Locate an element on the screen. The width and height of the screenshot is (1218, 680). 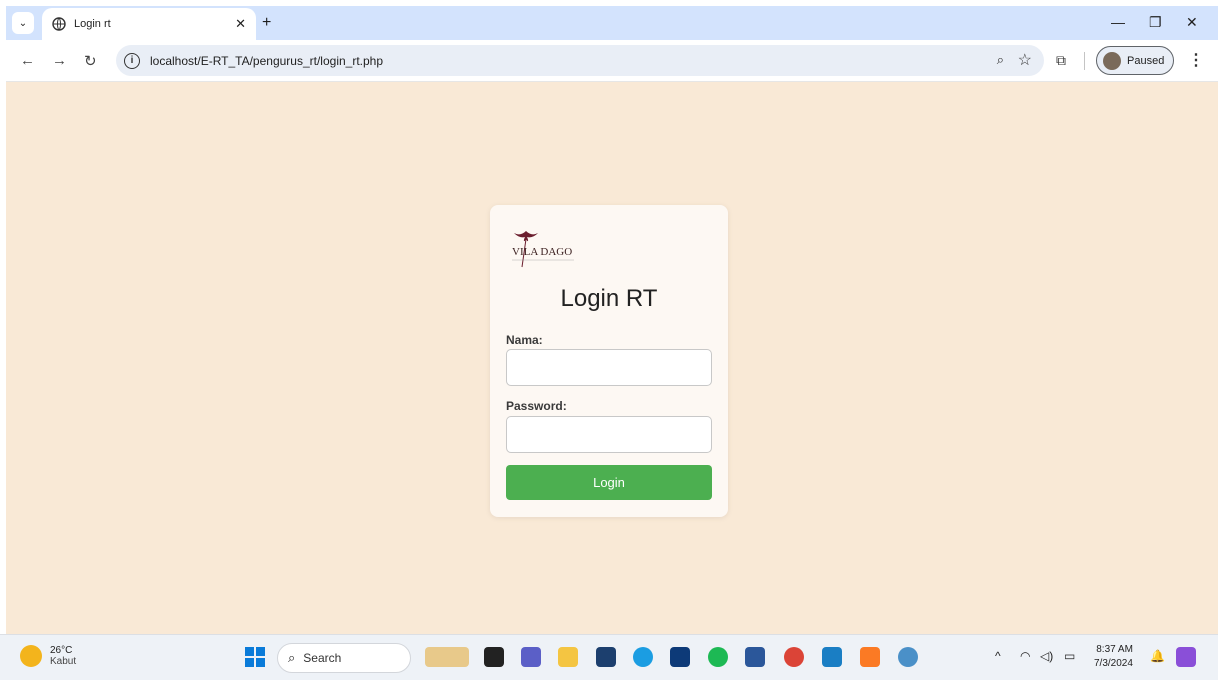
profile-button: Paused is located at coordinates (1135, 60).